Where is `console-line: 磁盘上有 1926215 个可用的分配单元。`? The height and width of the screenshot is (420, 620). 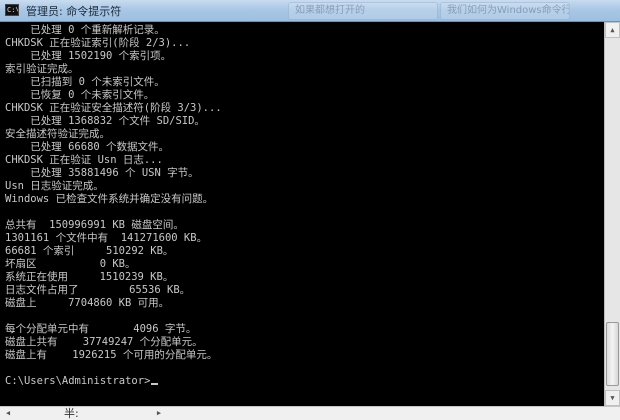
console-line: 磁盘上有 1926215 个可用的分配单元。 is located at coordinates (111, 355).